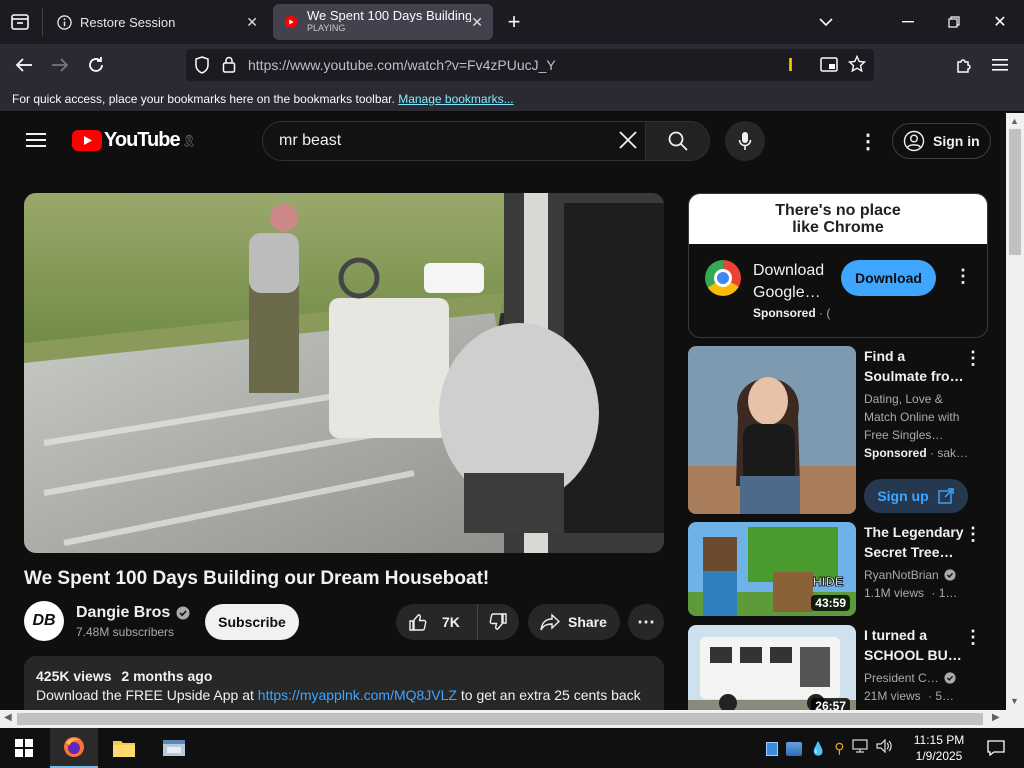 This screenshot has height=768, width=1024. I want to click on share-button: Share, so click(574, 622).